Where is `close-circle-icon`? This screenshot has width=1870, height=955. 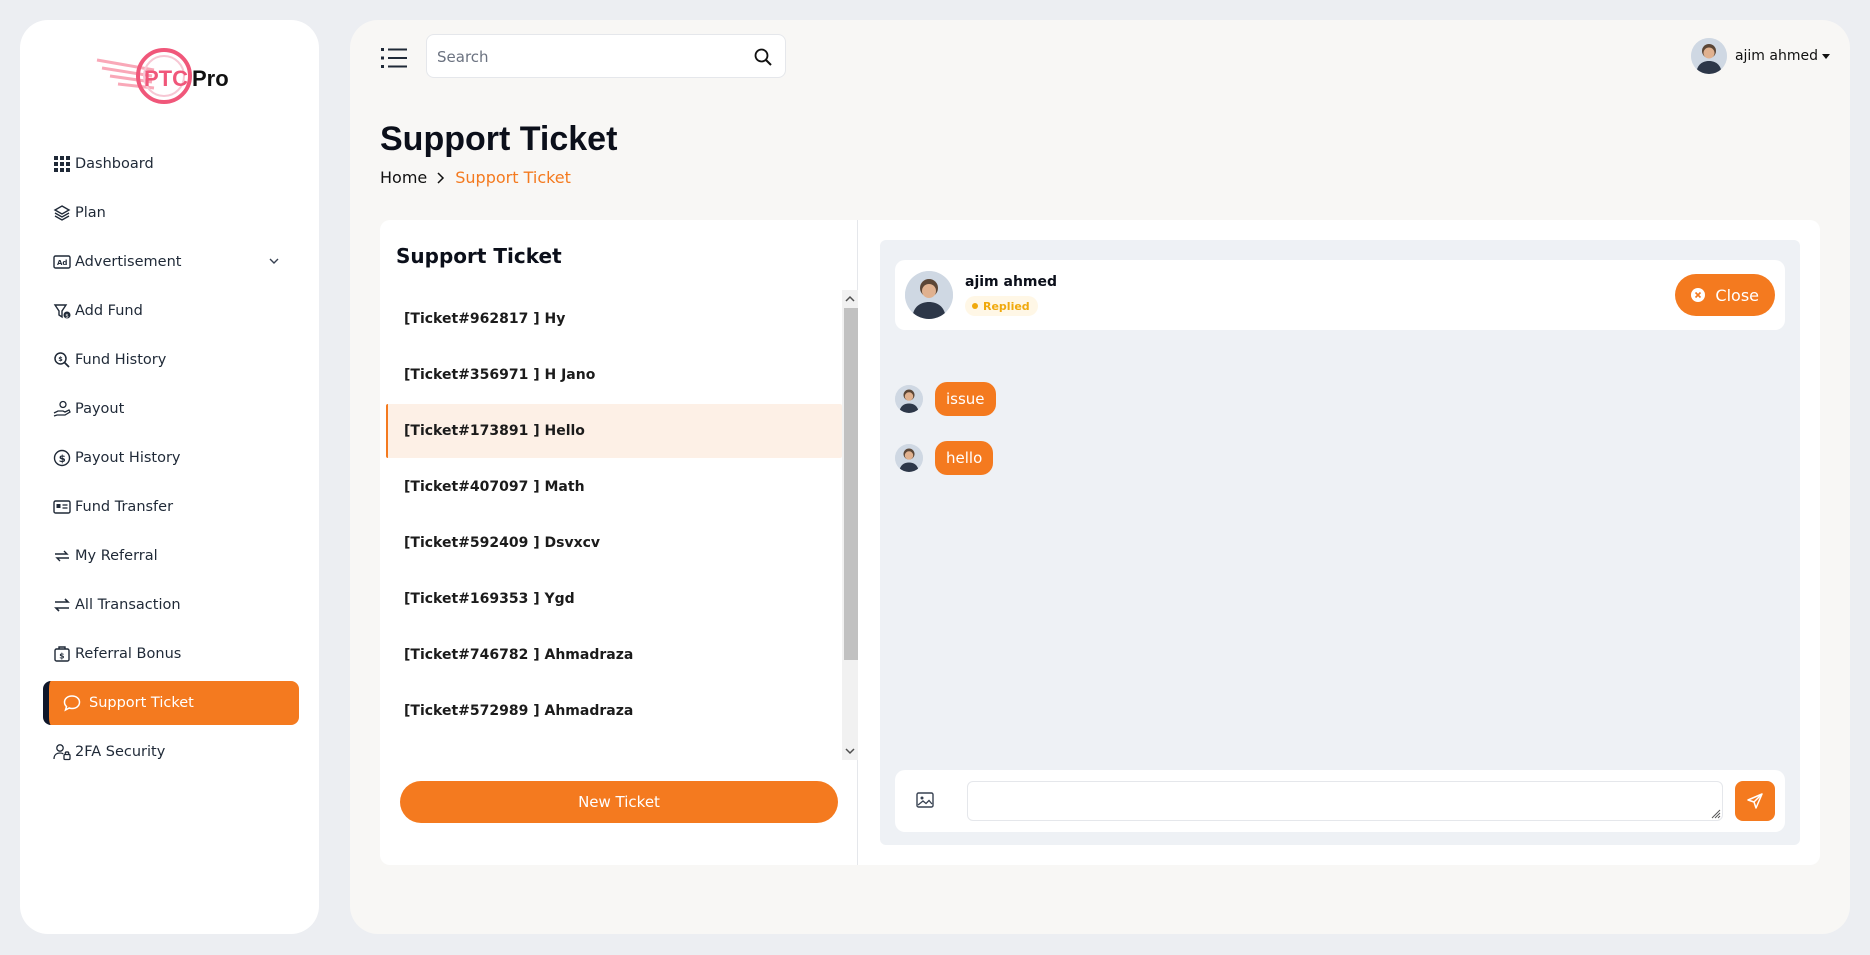
close-circle-icon is located at coordinates (1698, 295).